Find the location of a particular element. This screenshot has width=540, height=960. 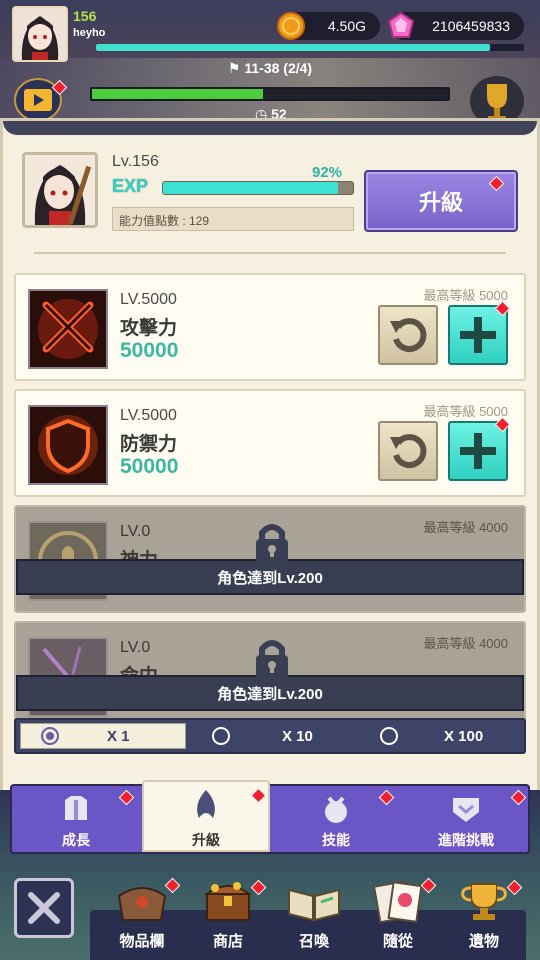

bottom-nav: 物品欄 商店 召喚 隨從 遺物 is located at coordinates (270, 915).